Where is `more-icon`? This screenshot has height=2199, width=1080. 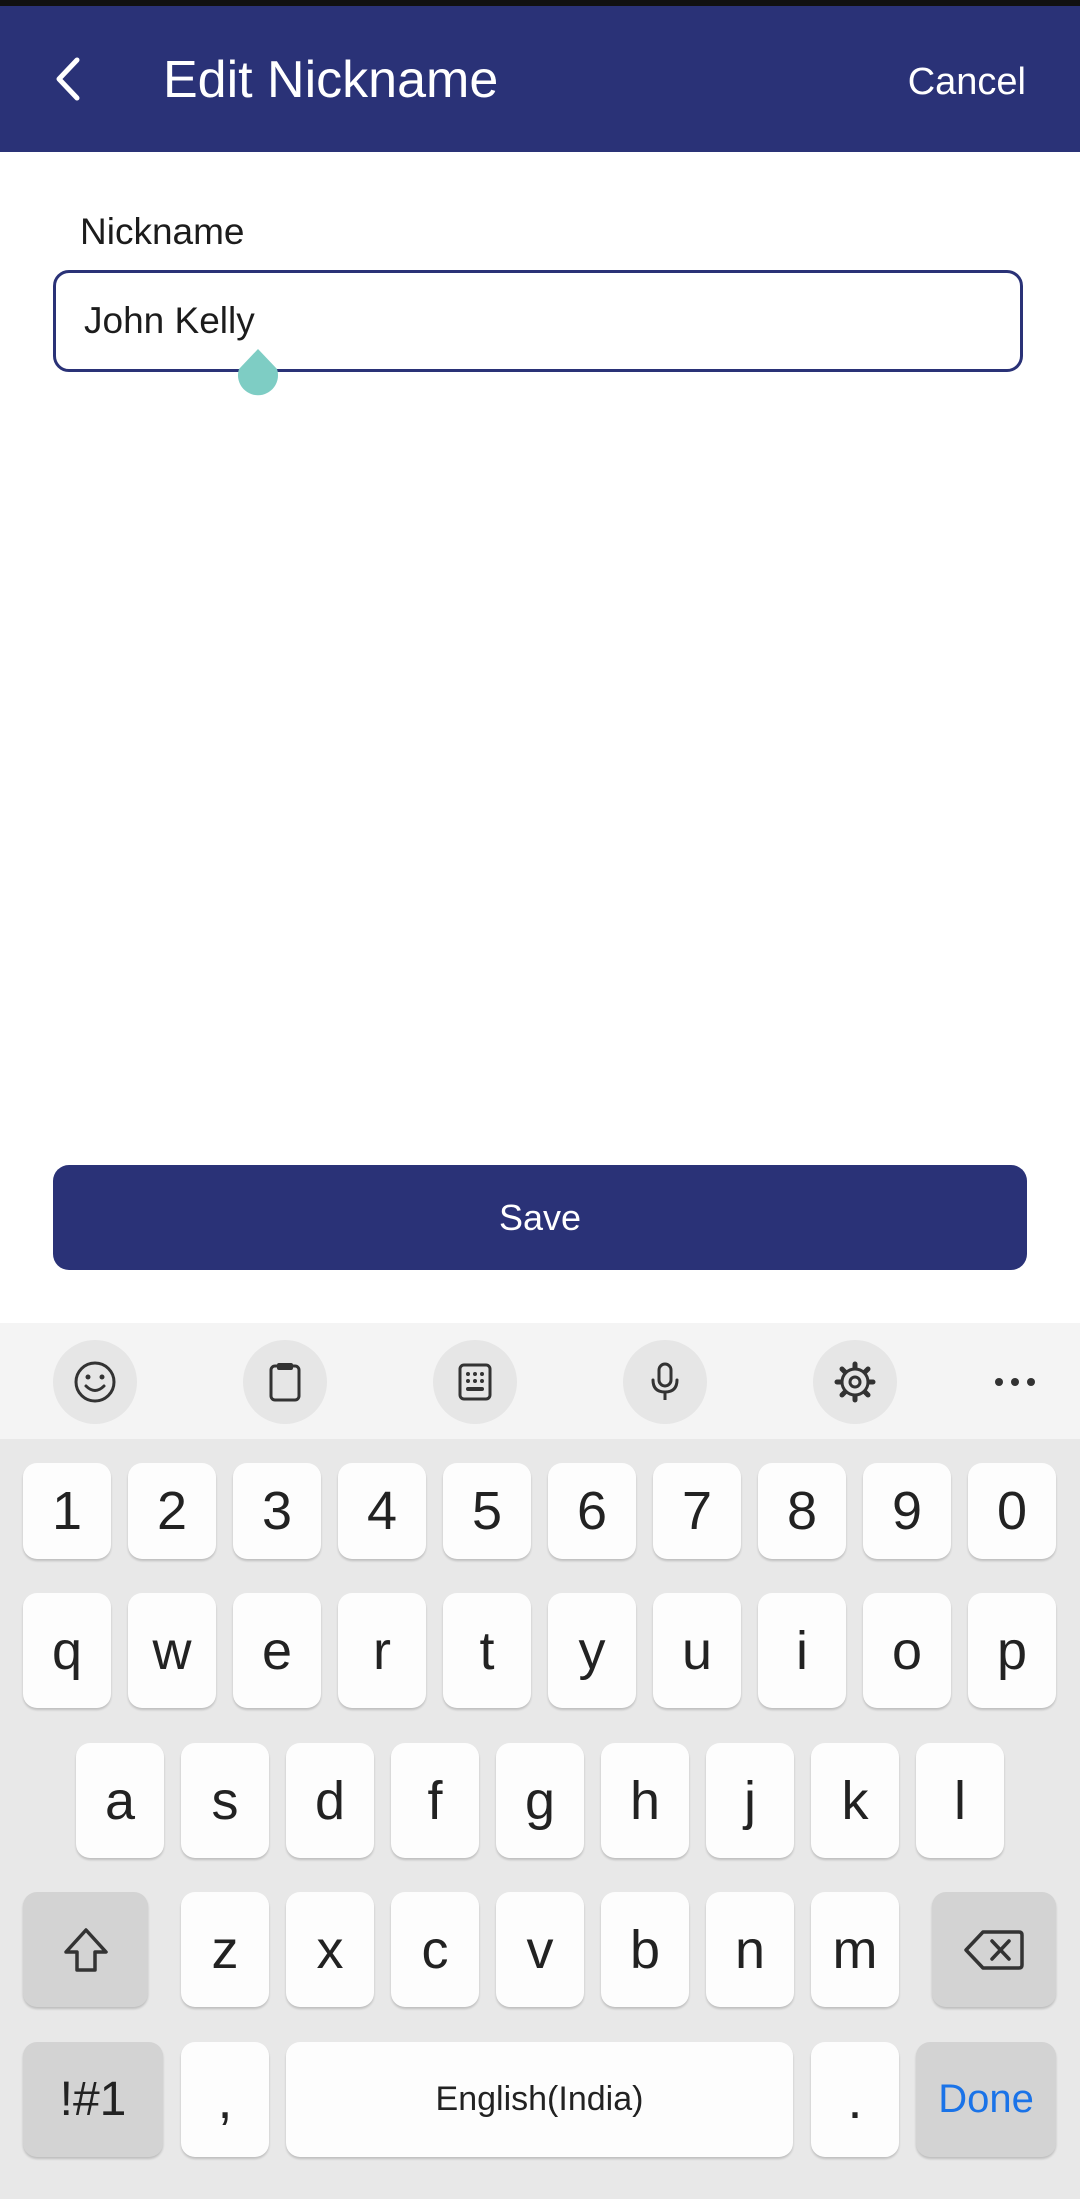
more-icon is located at coordinates (1015, 1382).